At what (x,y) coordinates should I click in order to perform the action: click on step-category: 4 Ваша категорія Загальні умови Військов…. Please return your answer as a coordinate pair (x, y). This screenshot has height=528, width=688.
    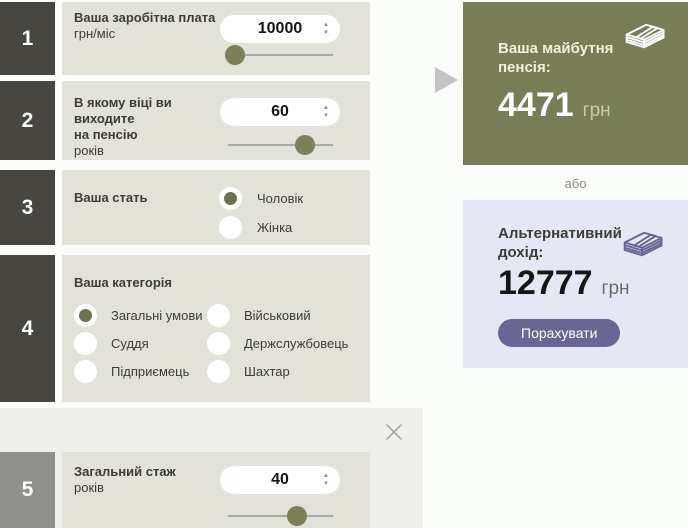
    Looking at the image, I should click on (185, 328).